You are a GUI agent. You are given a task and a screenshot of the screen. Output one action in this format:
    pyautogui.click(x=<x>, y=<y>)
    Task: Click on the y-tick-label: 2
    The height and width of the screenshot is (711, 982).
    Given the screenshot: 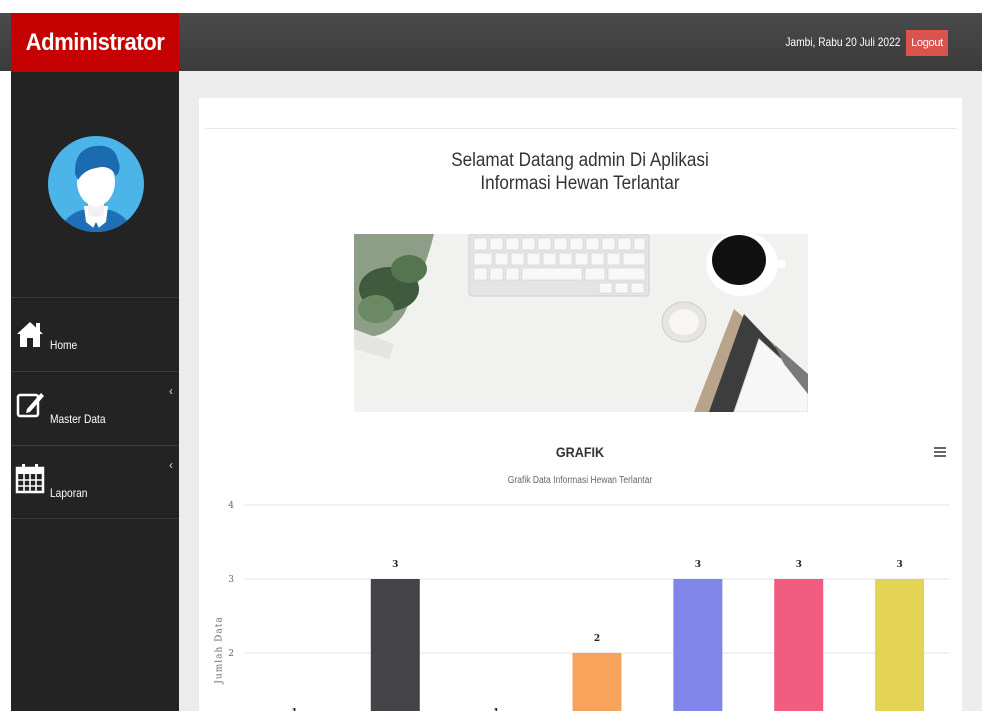 What is the action you would take?
    pyautogui.click(x=231, y=654)
    